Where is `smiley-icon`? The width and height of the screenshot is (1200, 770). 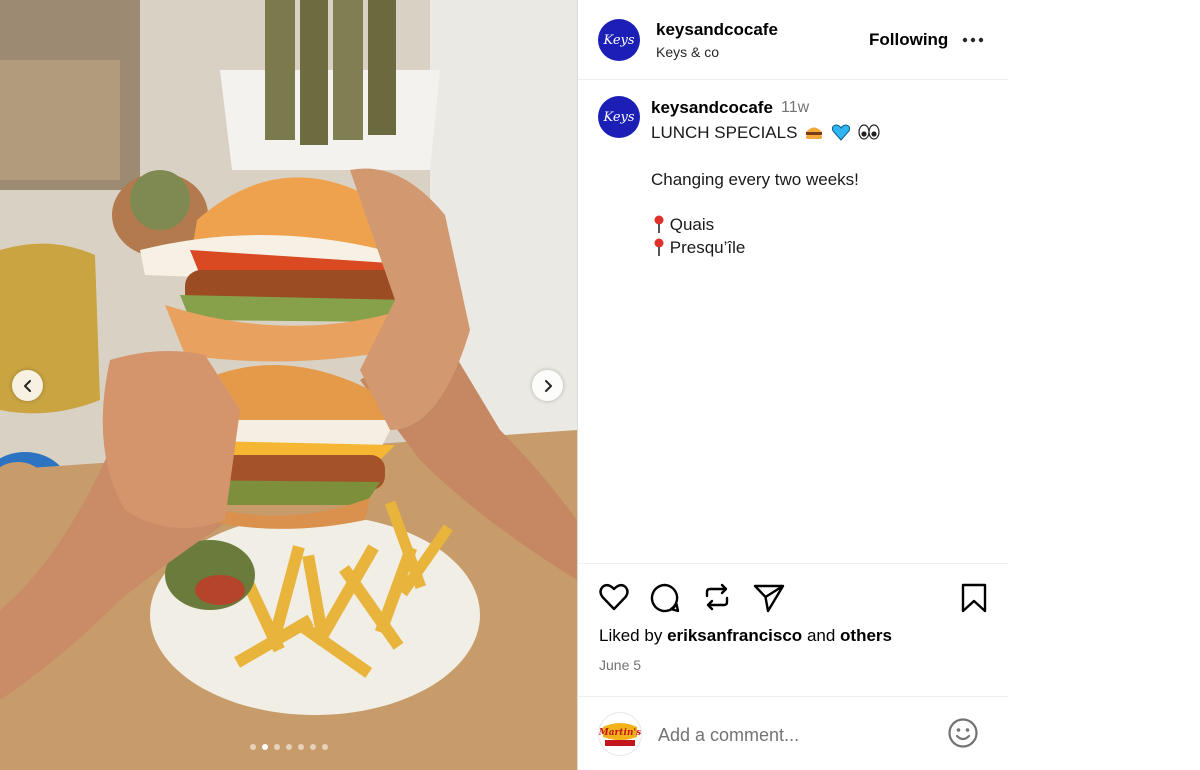
smiley-icon is located at coordinates (963, 733).